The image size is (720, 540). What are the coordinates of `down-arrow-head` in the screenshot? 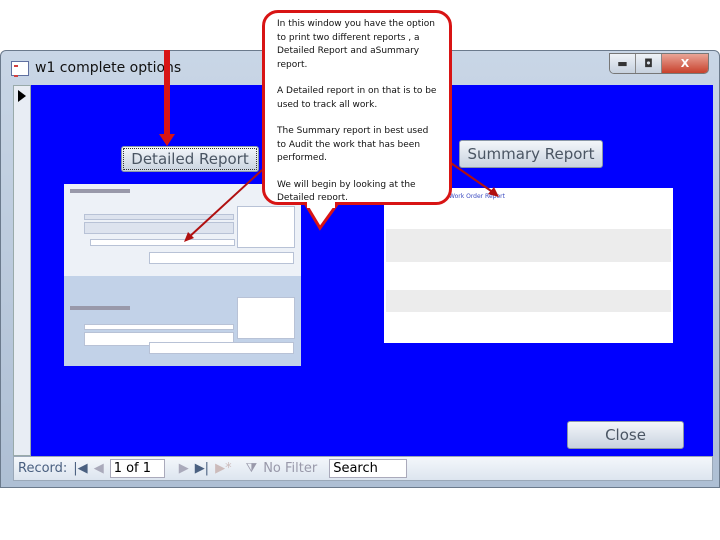 It's located at (167, 140).